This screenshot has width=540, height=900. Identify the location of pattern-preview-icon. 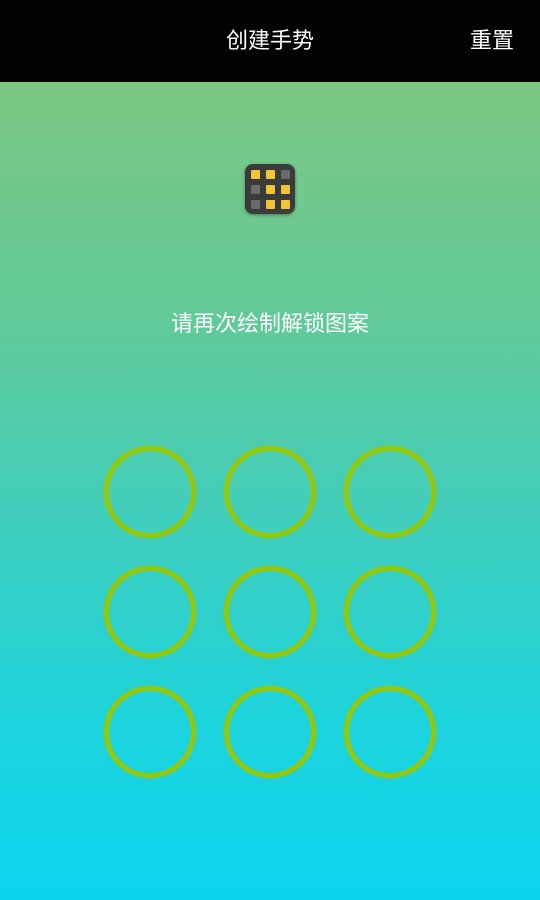
(270, 189).